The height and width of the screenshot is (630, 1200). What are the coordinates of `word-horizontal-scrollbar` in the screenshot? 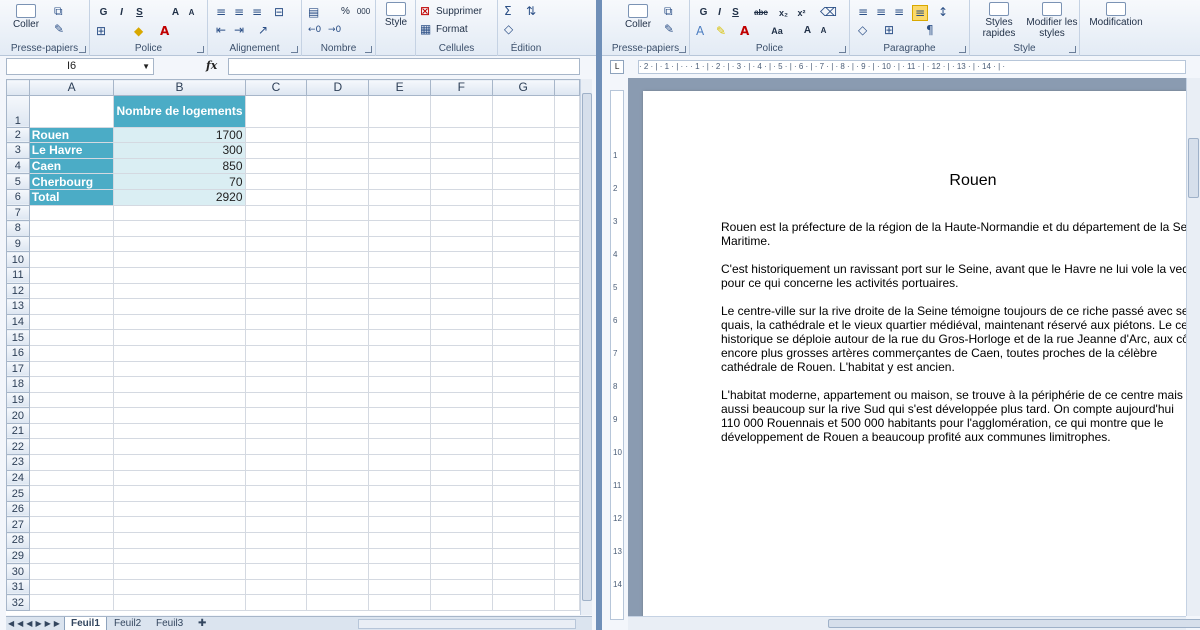 It's located at (914, 623).